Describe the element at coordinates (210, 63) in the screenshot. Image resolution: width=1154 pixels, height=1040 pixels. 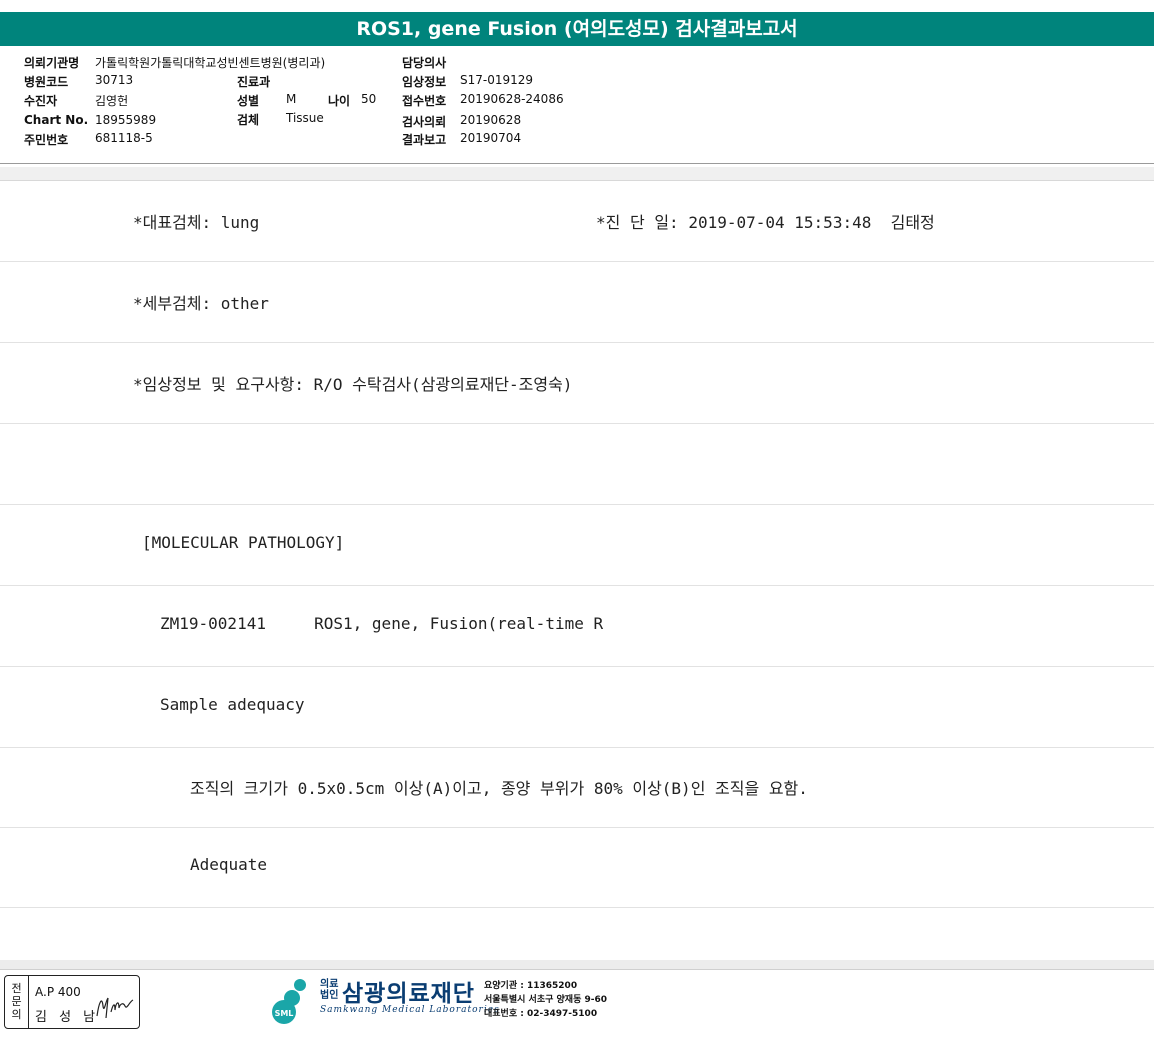
I see `institution-value: 가톨릭학원가톨릭대학교성빈센트병원(병리과)` at that location.